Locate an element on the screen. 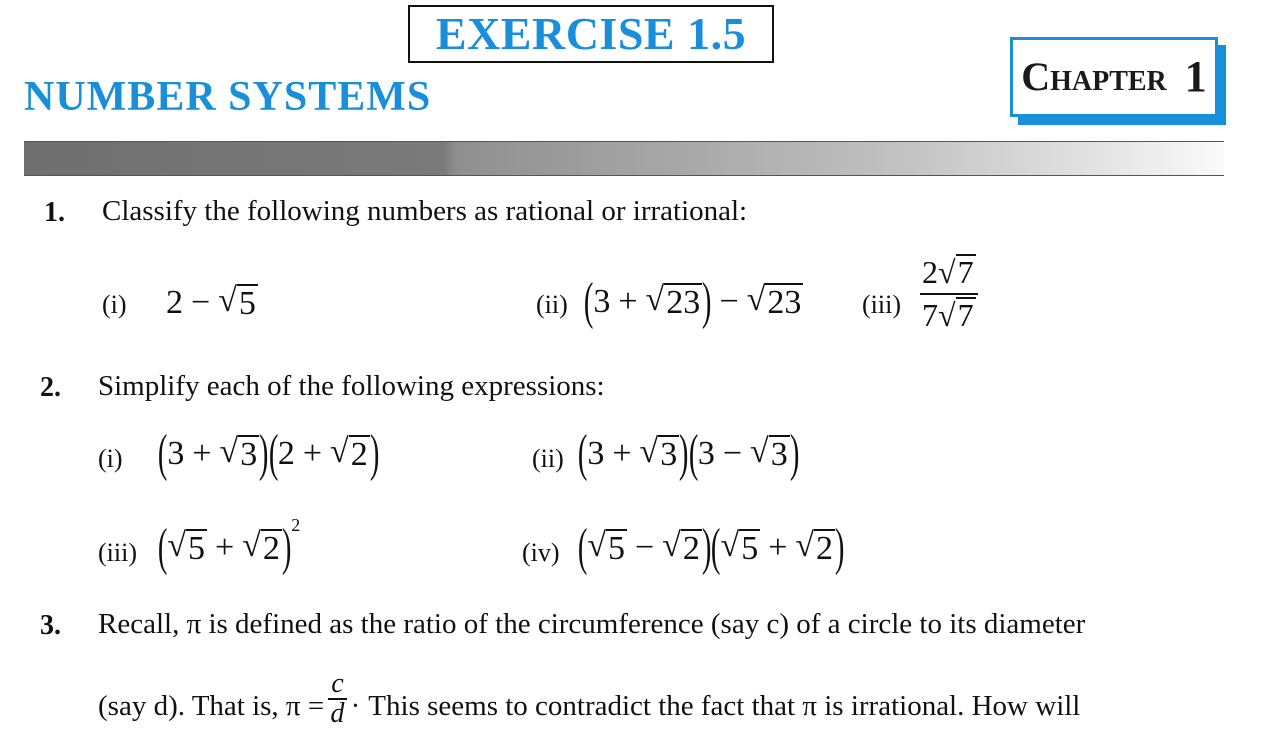 Image resolution: width=1280 pixels, height=729 pixels. q1-part-iii-label: (iii) is located at coordinates (881, 304).